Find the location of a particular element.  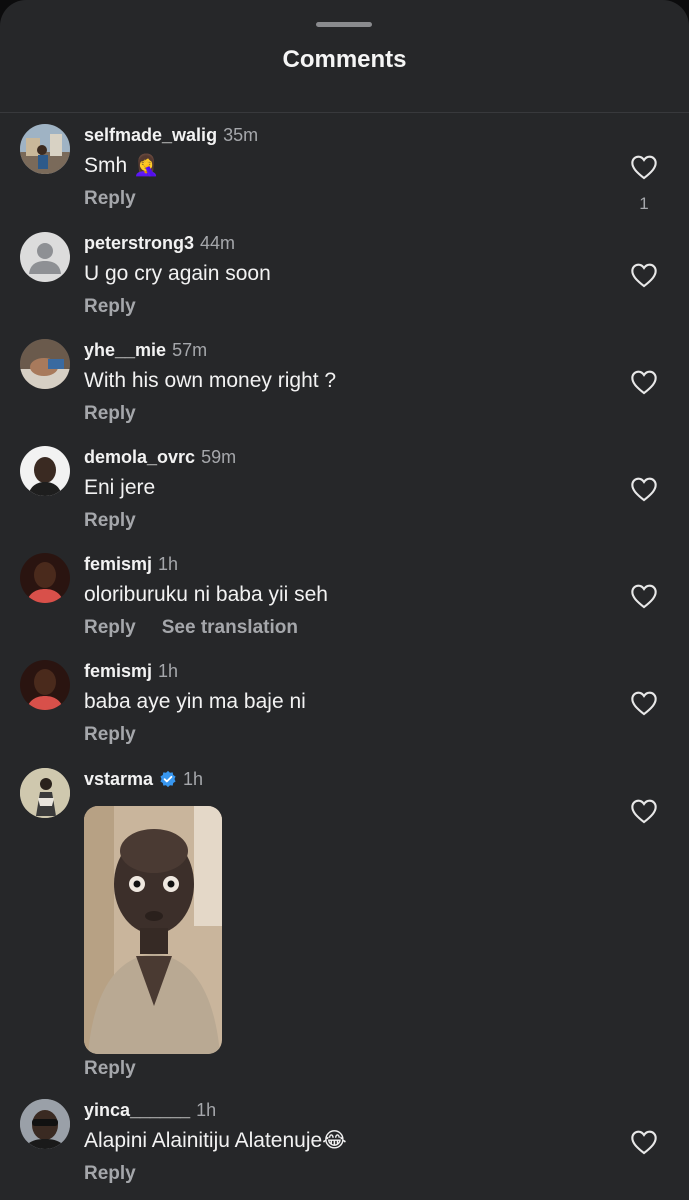

page-title: Comments is located at coordinates (344, 59).